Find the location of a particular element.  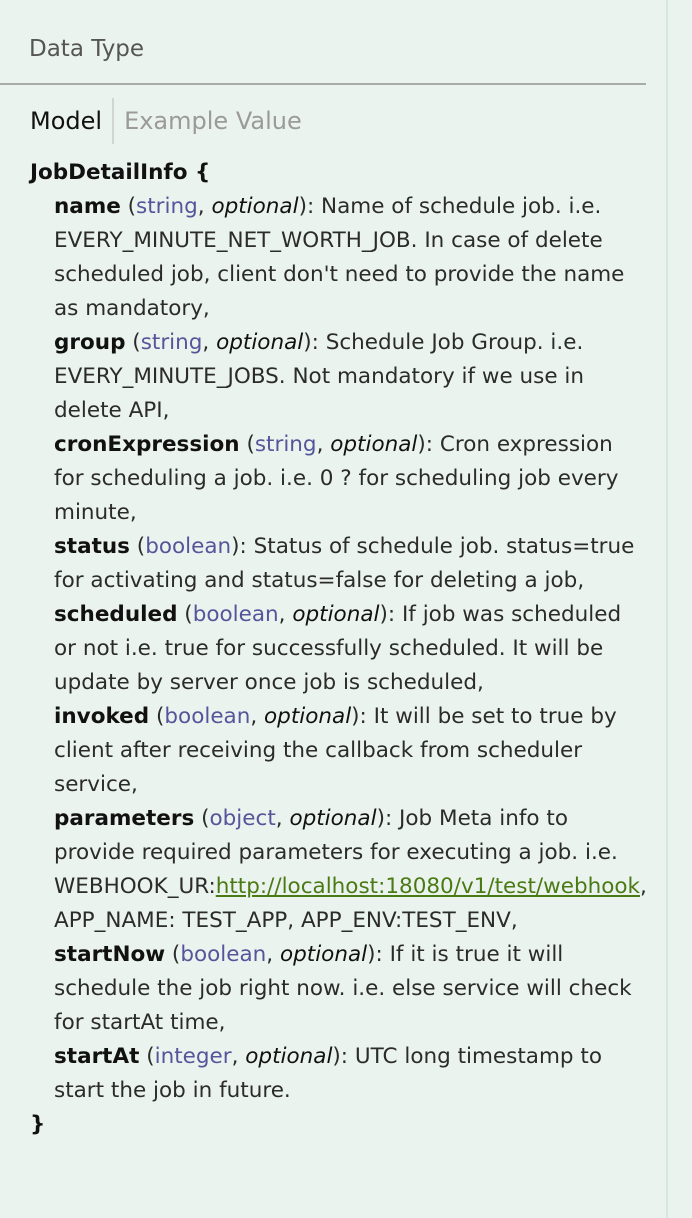

property-name: group is located at coordinates (90, 342).